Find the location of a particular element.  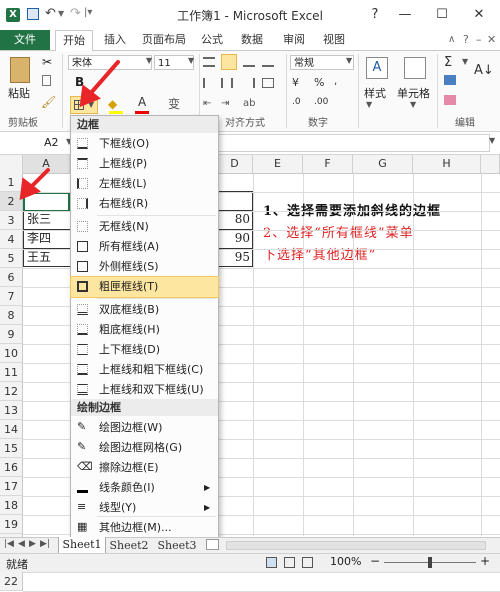

zoom-slider-thumb is located at coordinates (430, 562).